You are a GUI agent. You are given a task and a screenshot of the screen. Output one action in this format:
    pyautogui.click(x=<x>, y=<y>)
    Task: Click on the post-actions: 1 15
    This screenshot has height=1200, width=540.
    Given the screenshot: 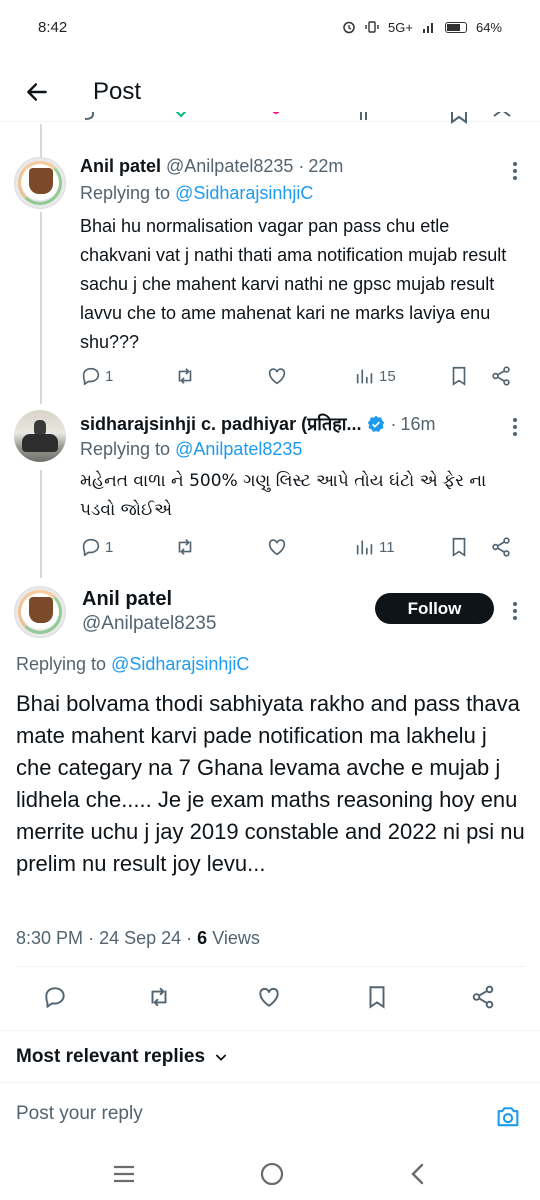 What is the action you would take?
    pyautogui.click(x=300, y=376)
    